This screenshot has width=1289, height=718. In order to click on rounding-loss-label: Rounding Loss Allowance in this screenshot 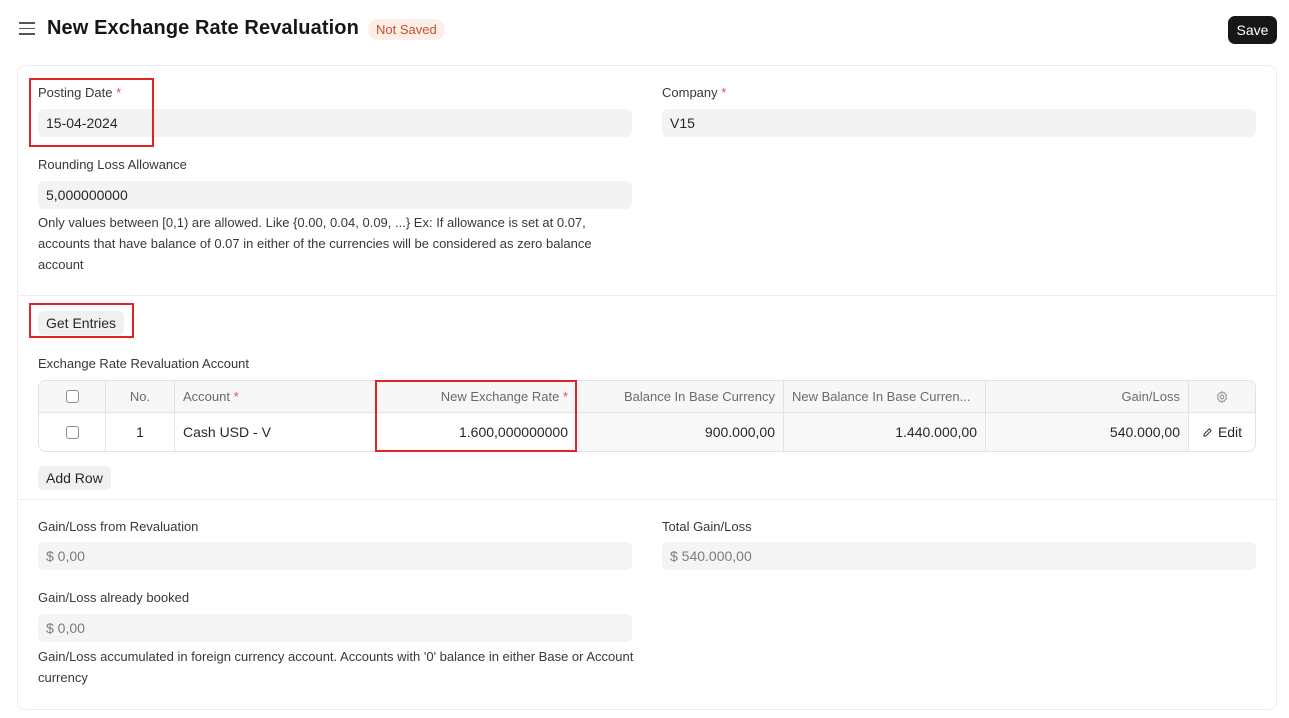, I will do `click(112, 164)`.